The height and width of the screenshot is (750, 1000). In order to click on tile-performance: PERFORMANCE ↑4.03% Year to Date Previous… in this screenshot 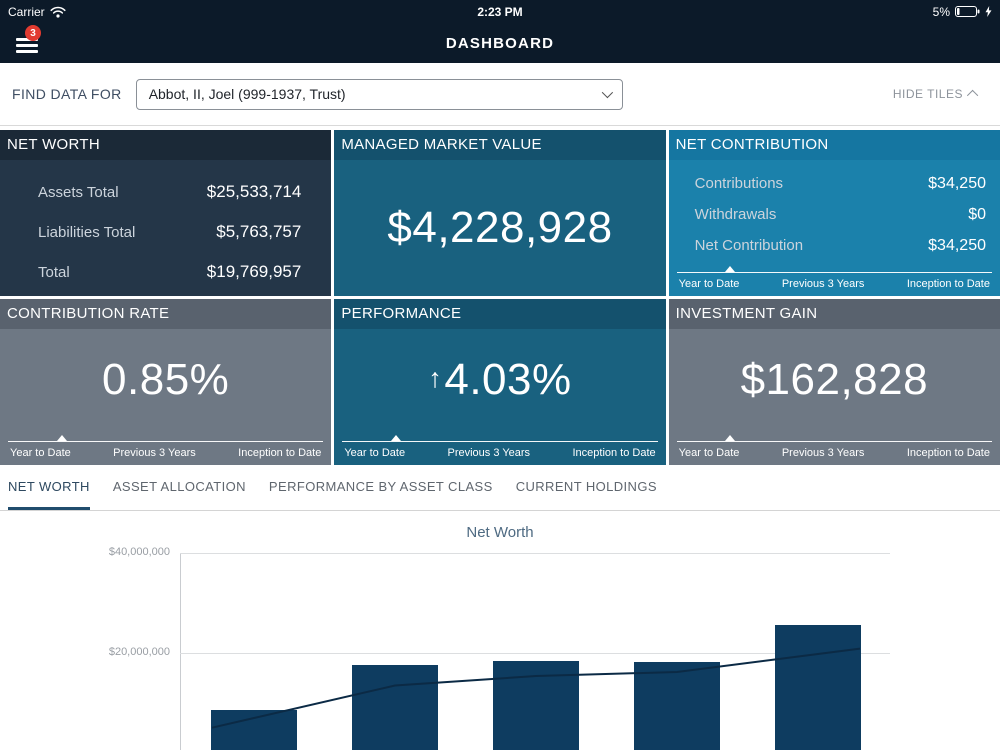, I will do `click(500, 382)`.